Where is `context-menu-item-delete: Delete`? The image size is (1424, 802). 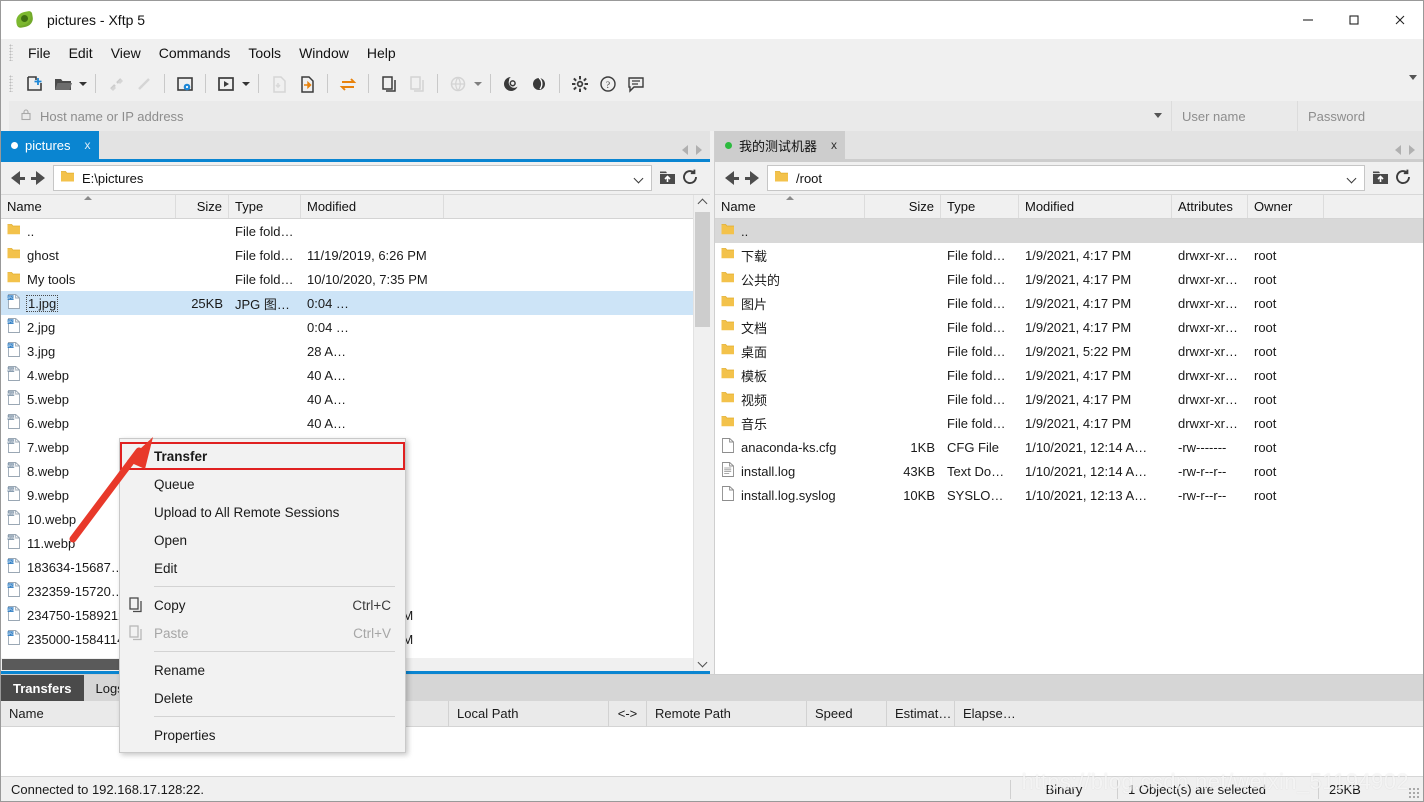
context-menu-item-delete: Delete is located at coordinates (262, 698).